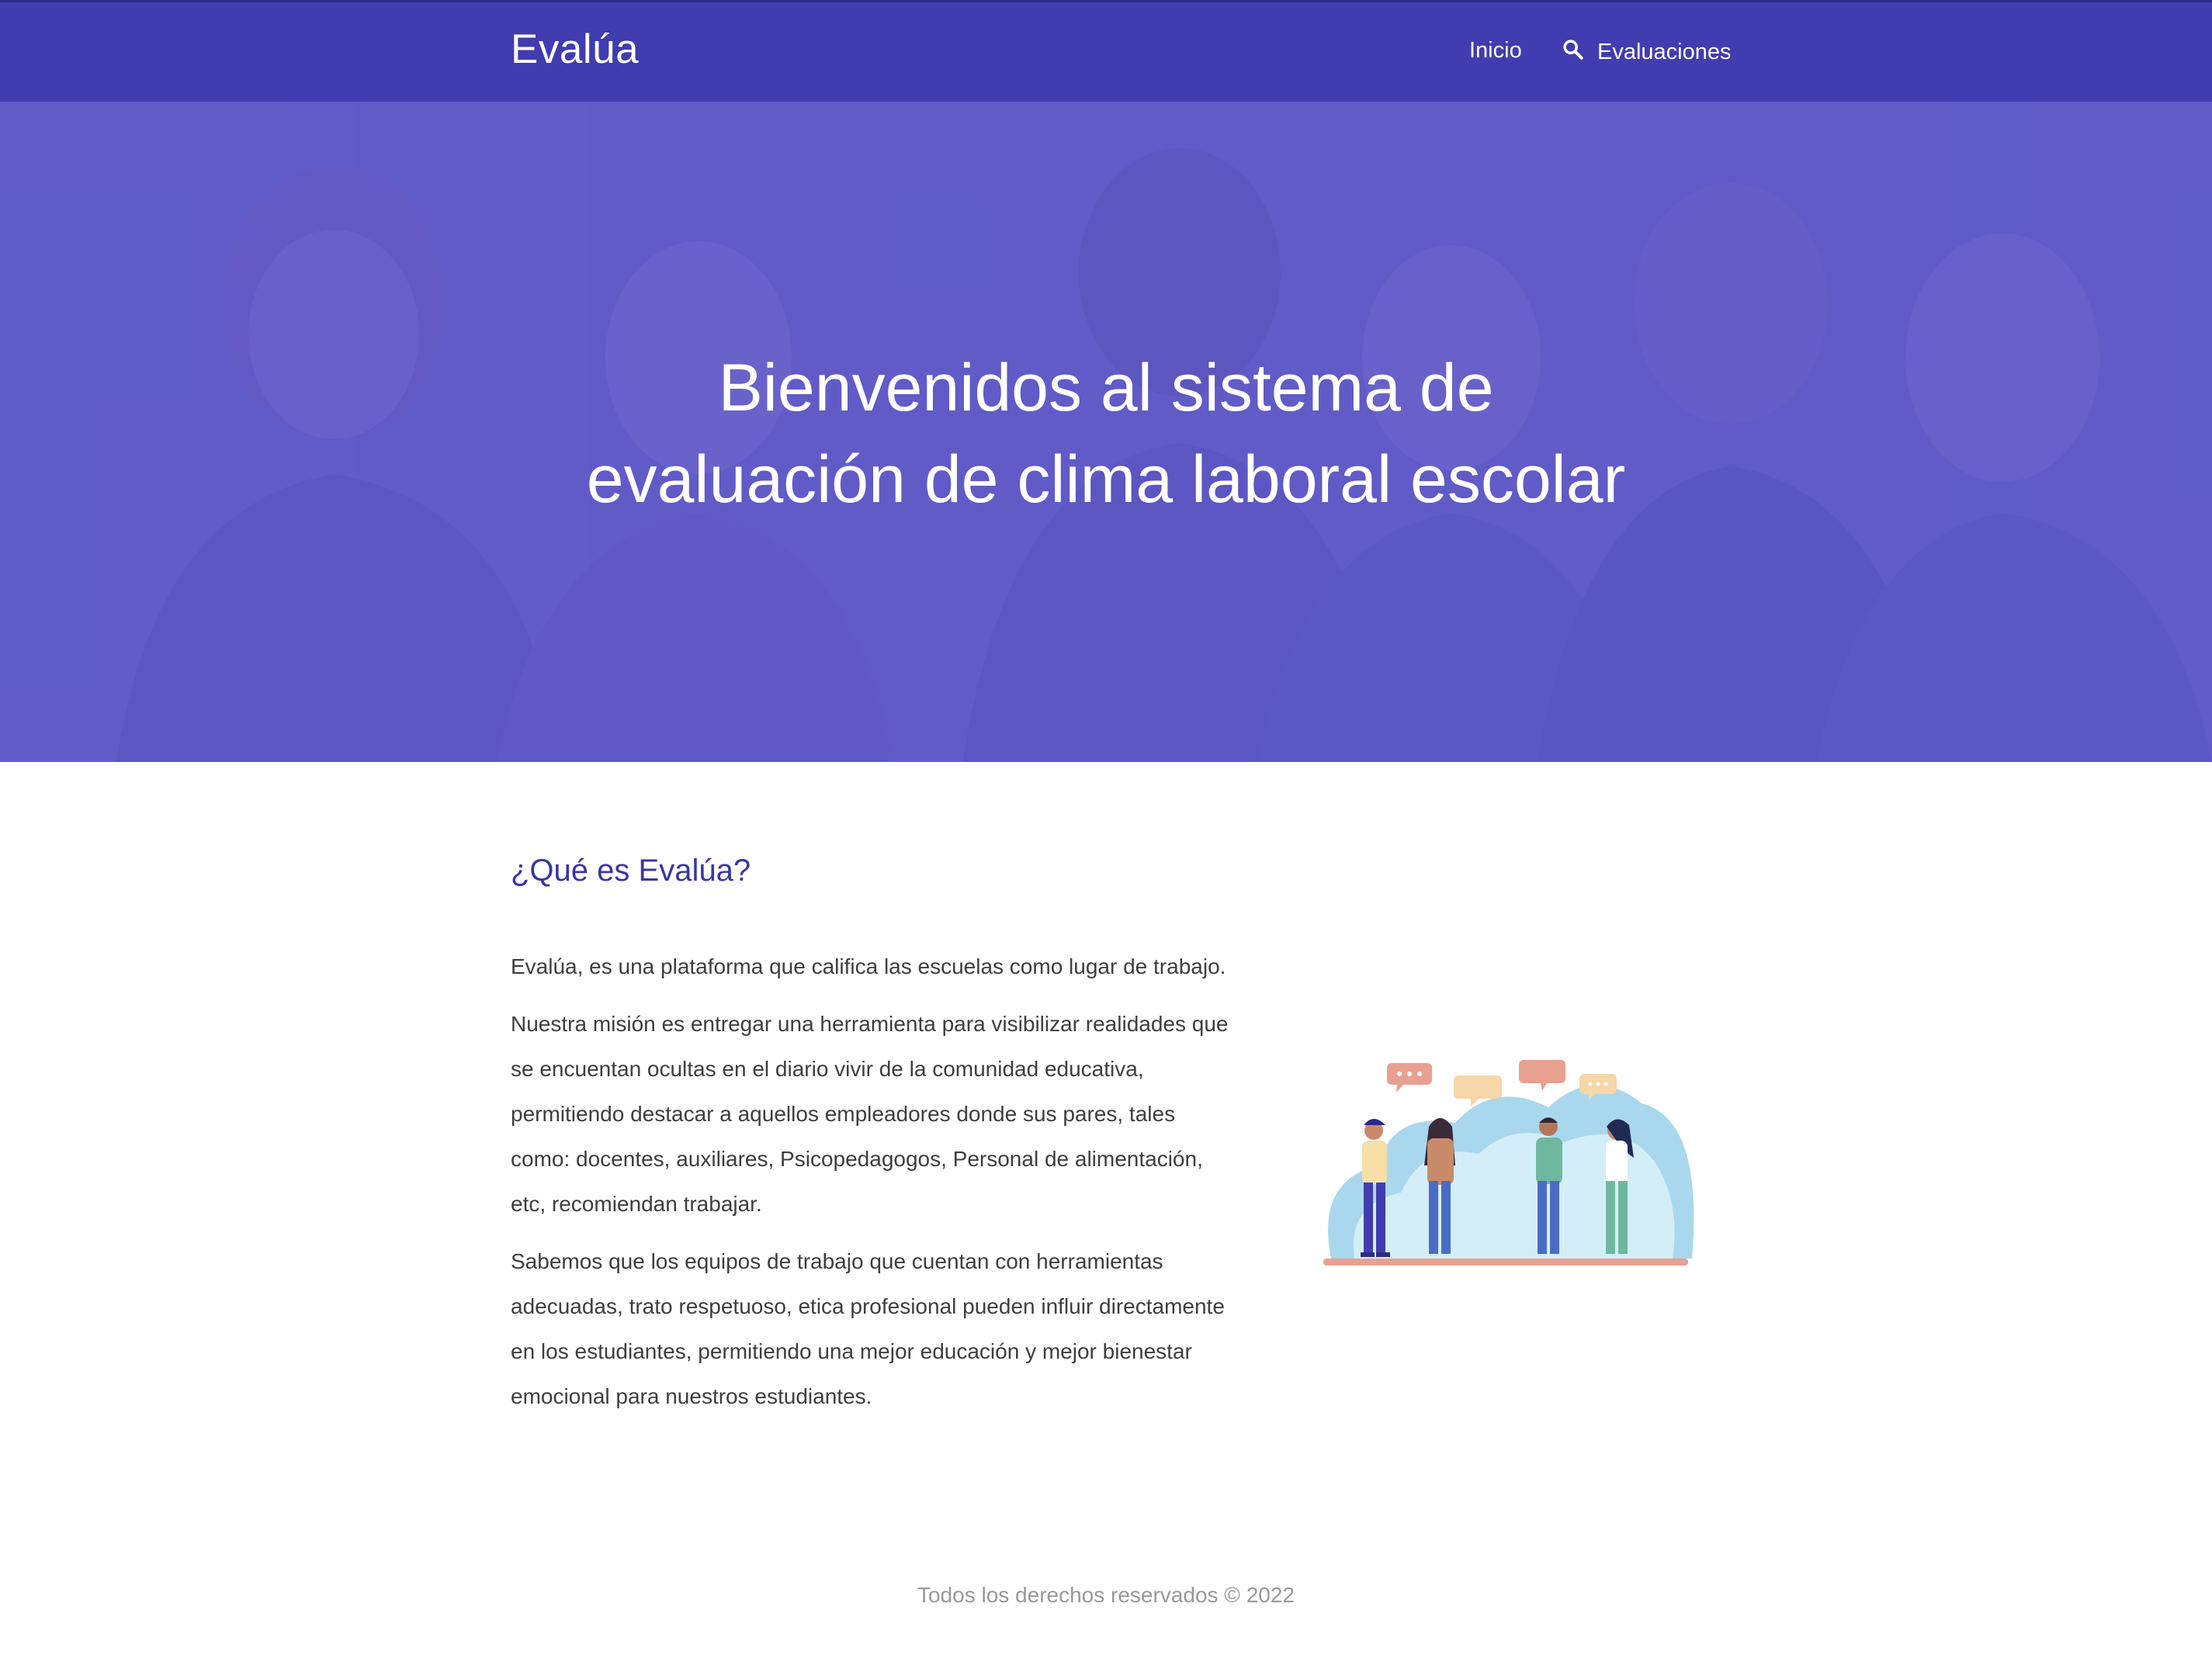 This screenshot has width=2212, height=1676. What do you see at coordinates (1509, 1163) in the screenshot?
I see `team-conversation-illustration` at bounding box center [1509, 1163].